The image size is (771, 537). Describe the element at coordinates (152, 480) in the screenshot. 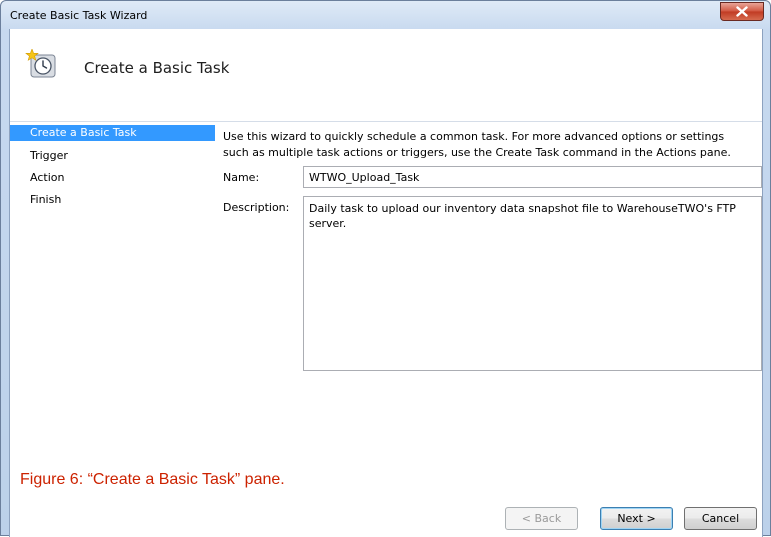

I see `figure-caption: Figure 6: “Create a Basic Task” pane.` at that location.